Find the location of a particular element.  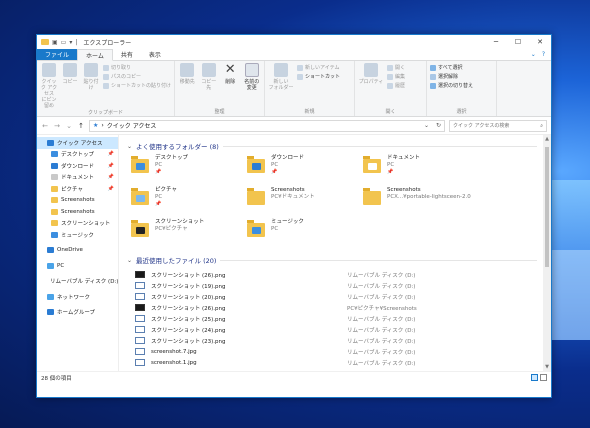

paste-button: 貼り付け is located at coordinates (91, 86).